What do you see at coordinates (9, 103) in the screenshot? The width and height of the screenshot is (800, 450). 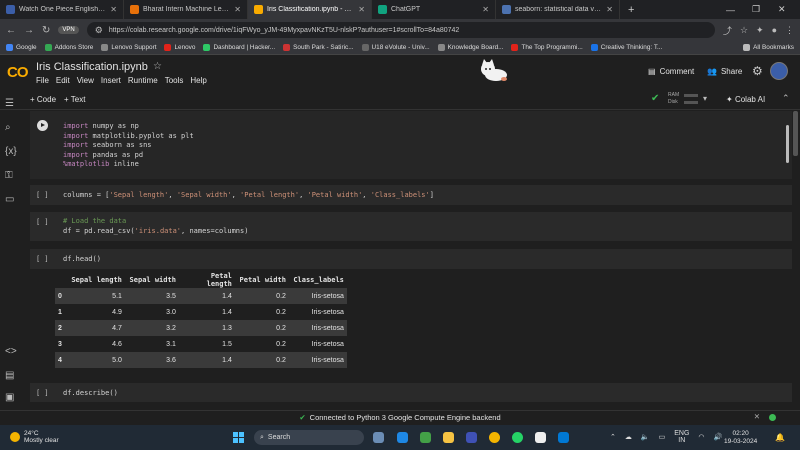 I see `table-of-contents-icon: ☰` at bounding box center [9, 103].